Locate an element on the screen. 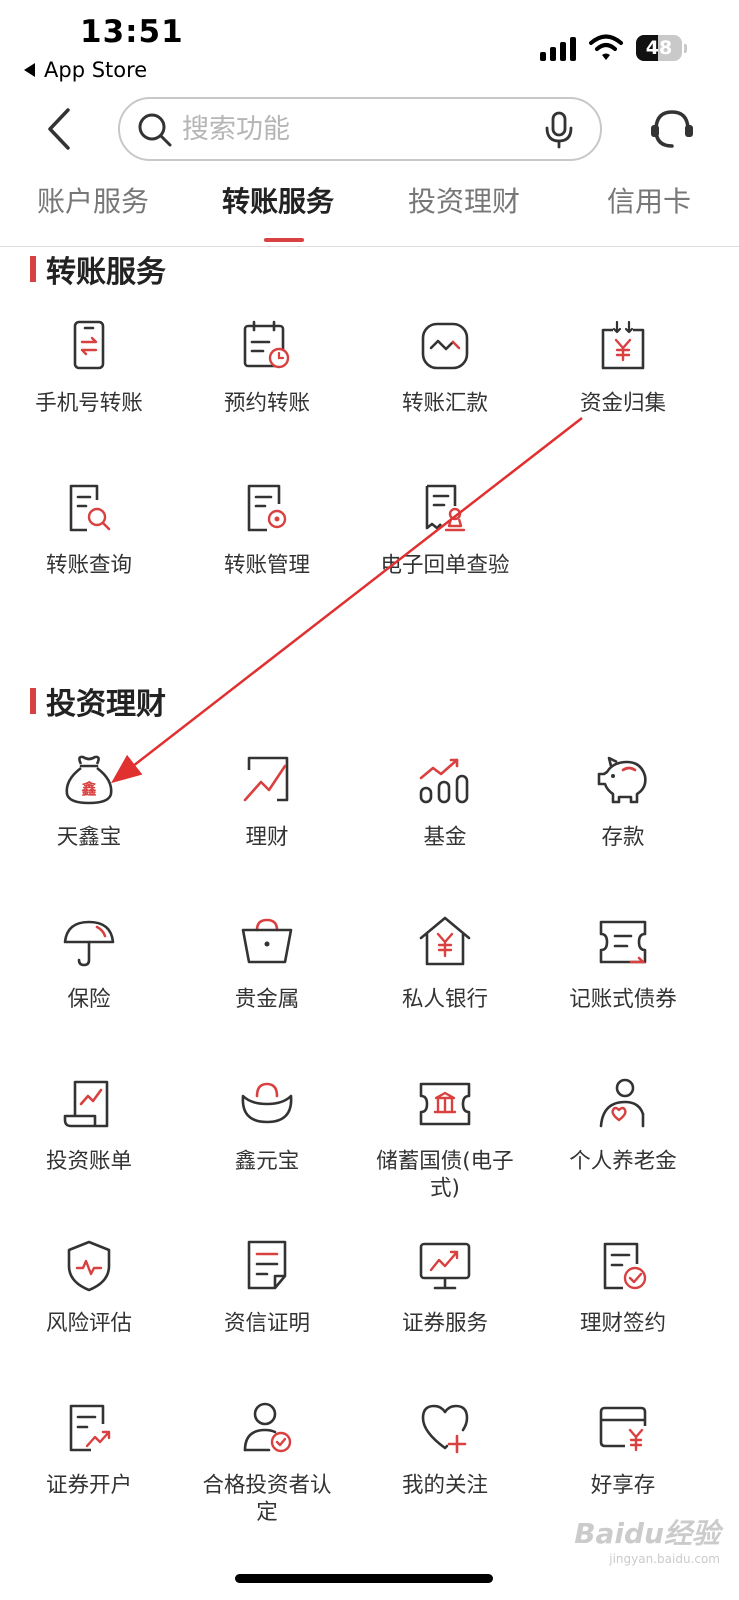 The image size is (739, 1600). grid-item-my-follows: 我的关注 is located at coordinates (445, 1449).